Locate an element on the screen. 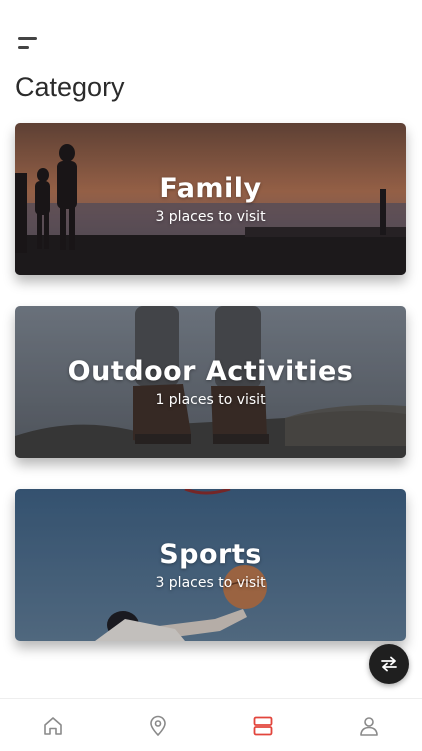 This screenshot has width=422, height=751. category-name: Sports is located at coordinates (210, 555).